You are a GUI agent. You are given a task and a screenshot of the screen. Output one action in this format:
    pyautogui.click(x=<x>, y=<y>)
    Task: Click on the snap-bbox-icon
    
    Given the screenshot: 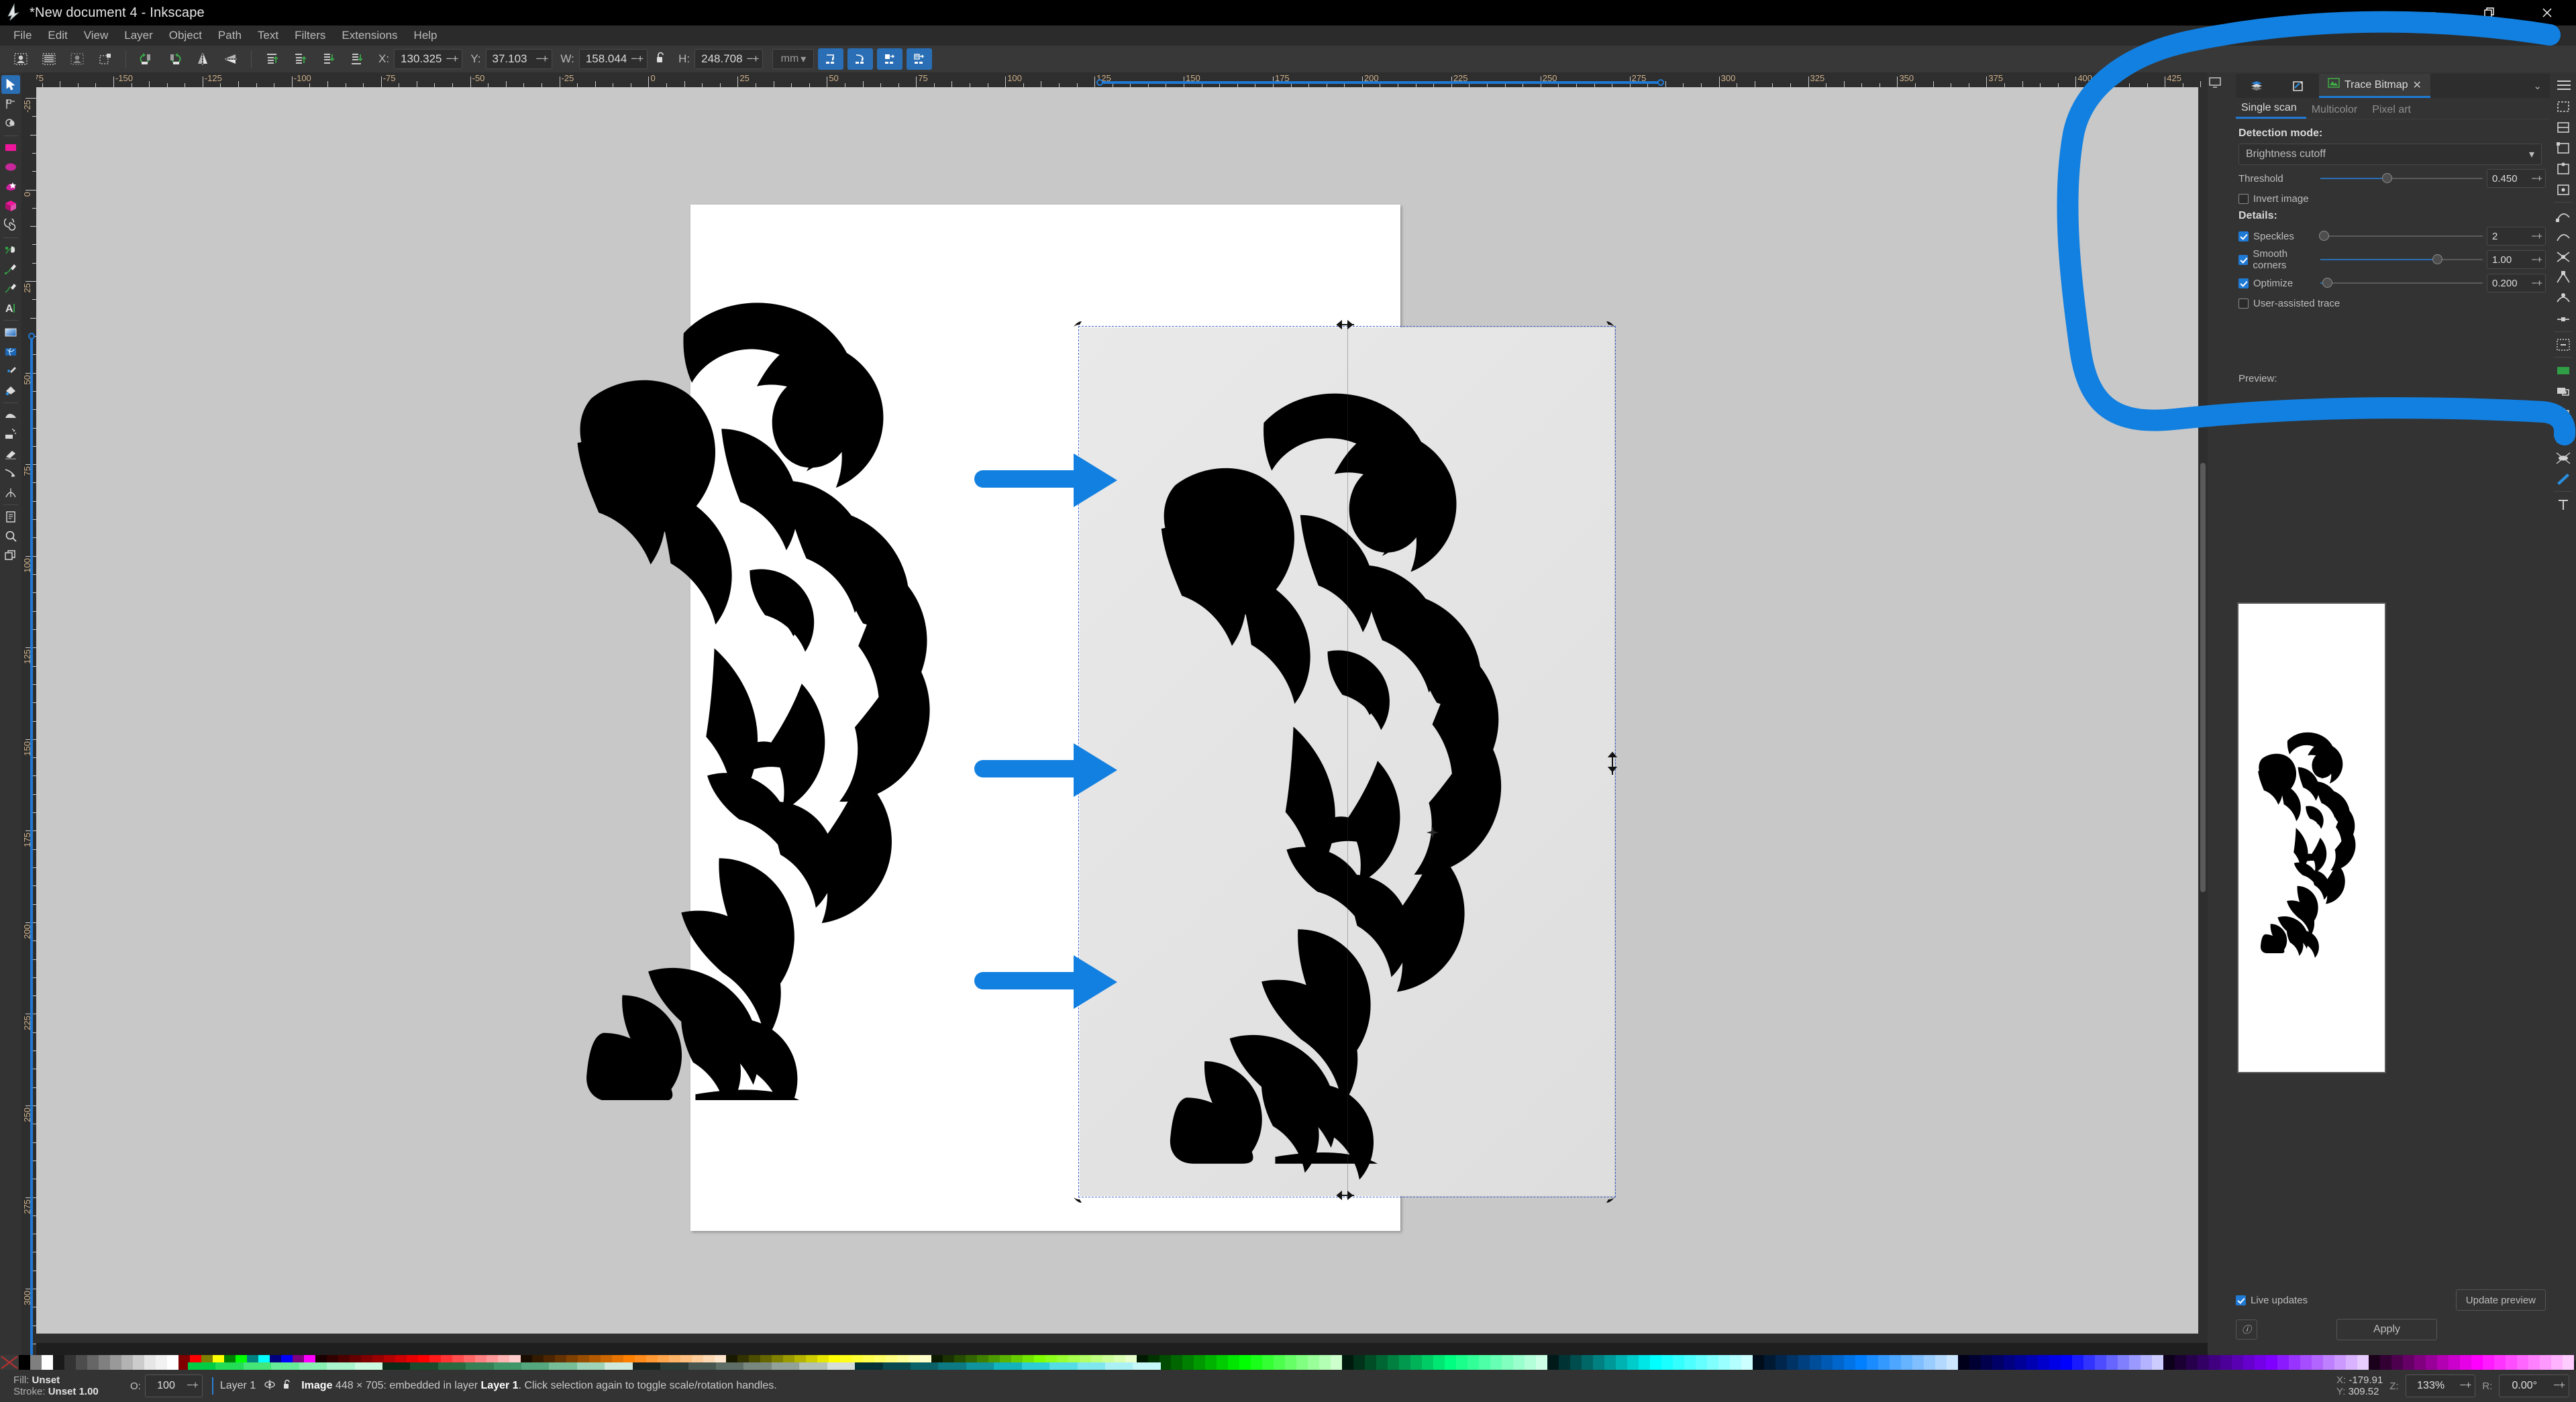 What is the action you would take?
    pyautogui.click(x=2563, y=107)
    